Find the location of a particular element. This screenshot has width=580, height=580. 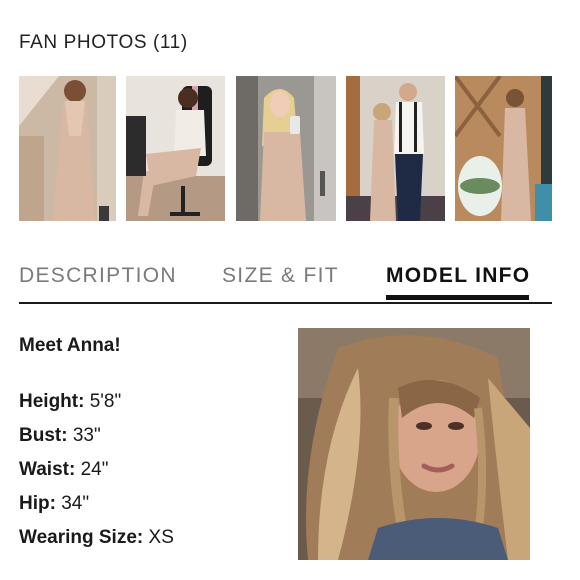

stat-value: 33" is located at coordinates (86, 435).